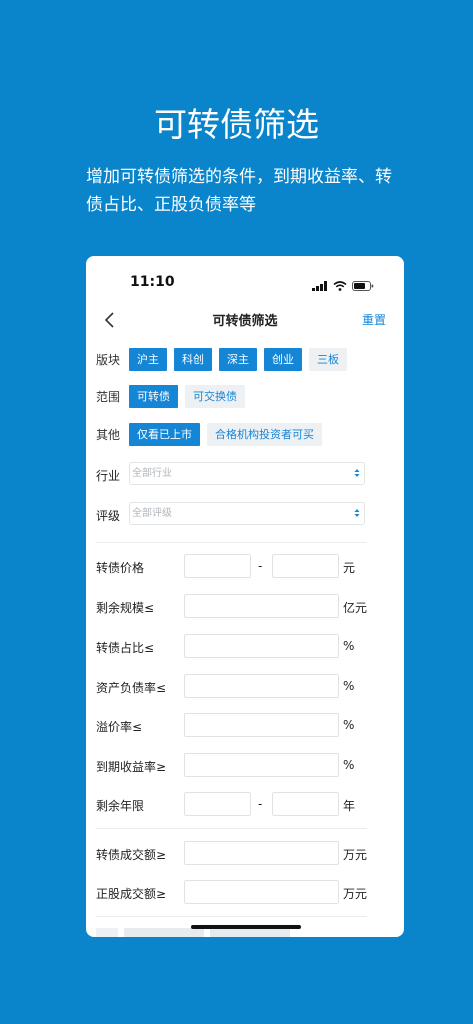 This screenshot has height=1024, width=473. What do you see at coordinates (261, 686) in the screenshot?
I see `debt-ratio-input` at bounding box center [261, 686].